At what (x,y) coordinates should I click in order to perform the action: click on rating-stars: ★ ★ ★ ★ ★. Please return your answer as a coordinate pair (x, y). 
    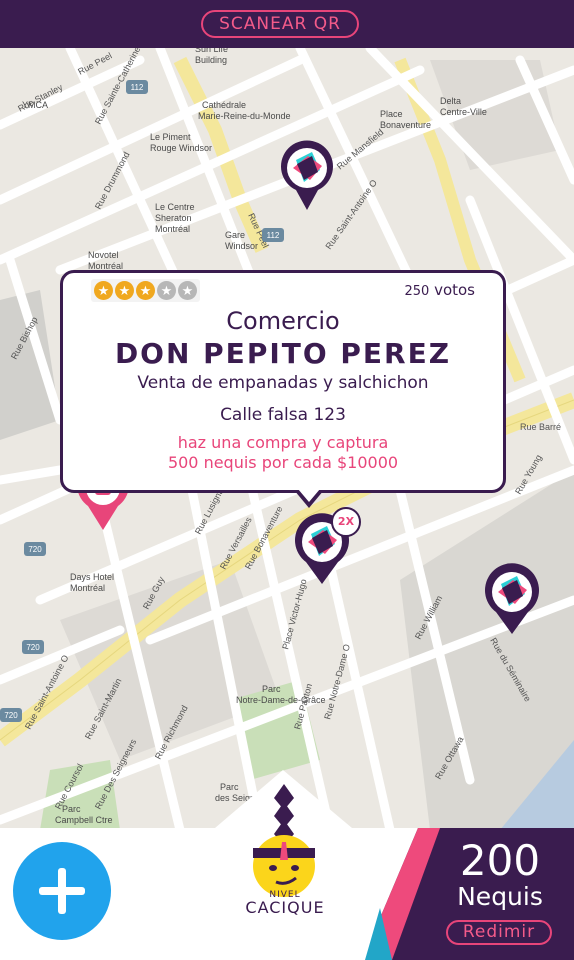
    Looking at the image, I should click on (145, 290).